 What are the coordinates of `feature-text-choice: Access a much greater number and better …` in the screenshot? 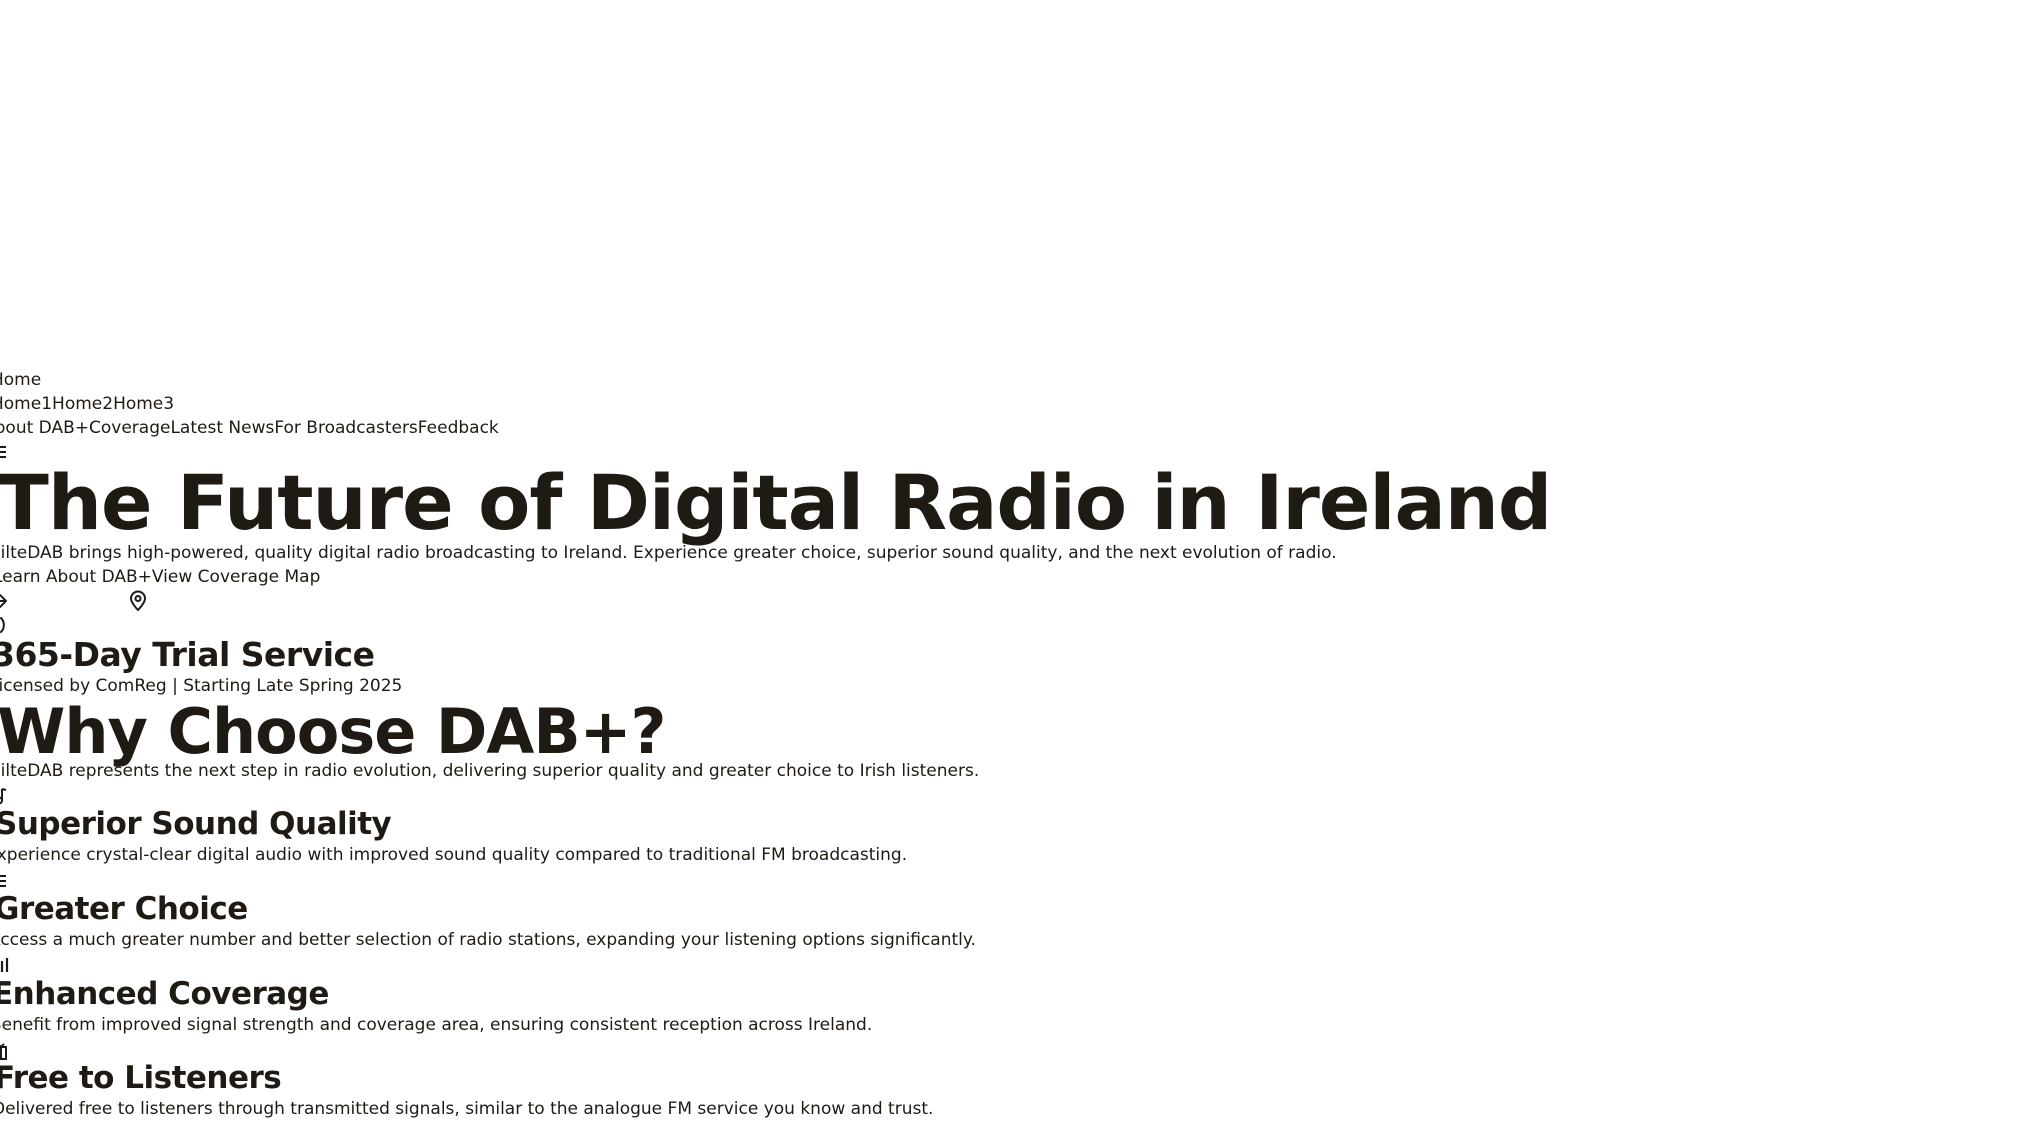 It's located at (488, 940).